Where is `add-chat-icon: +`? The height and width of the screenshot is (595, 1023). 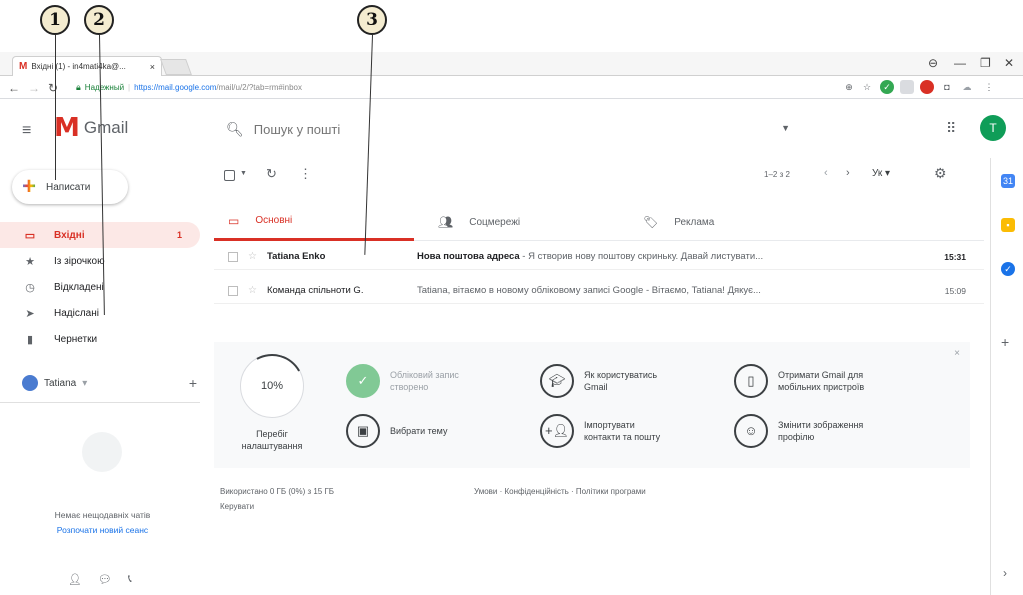
add-chat-icon: + is located at coordinates (193, 383).